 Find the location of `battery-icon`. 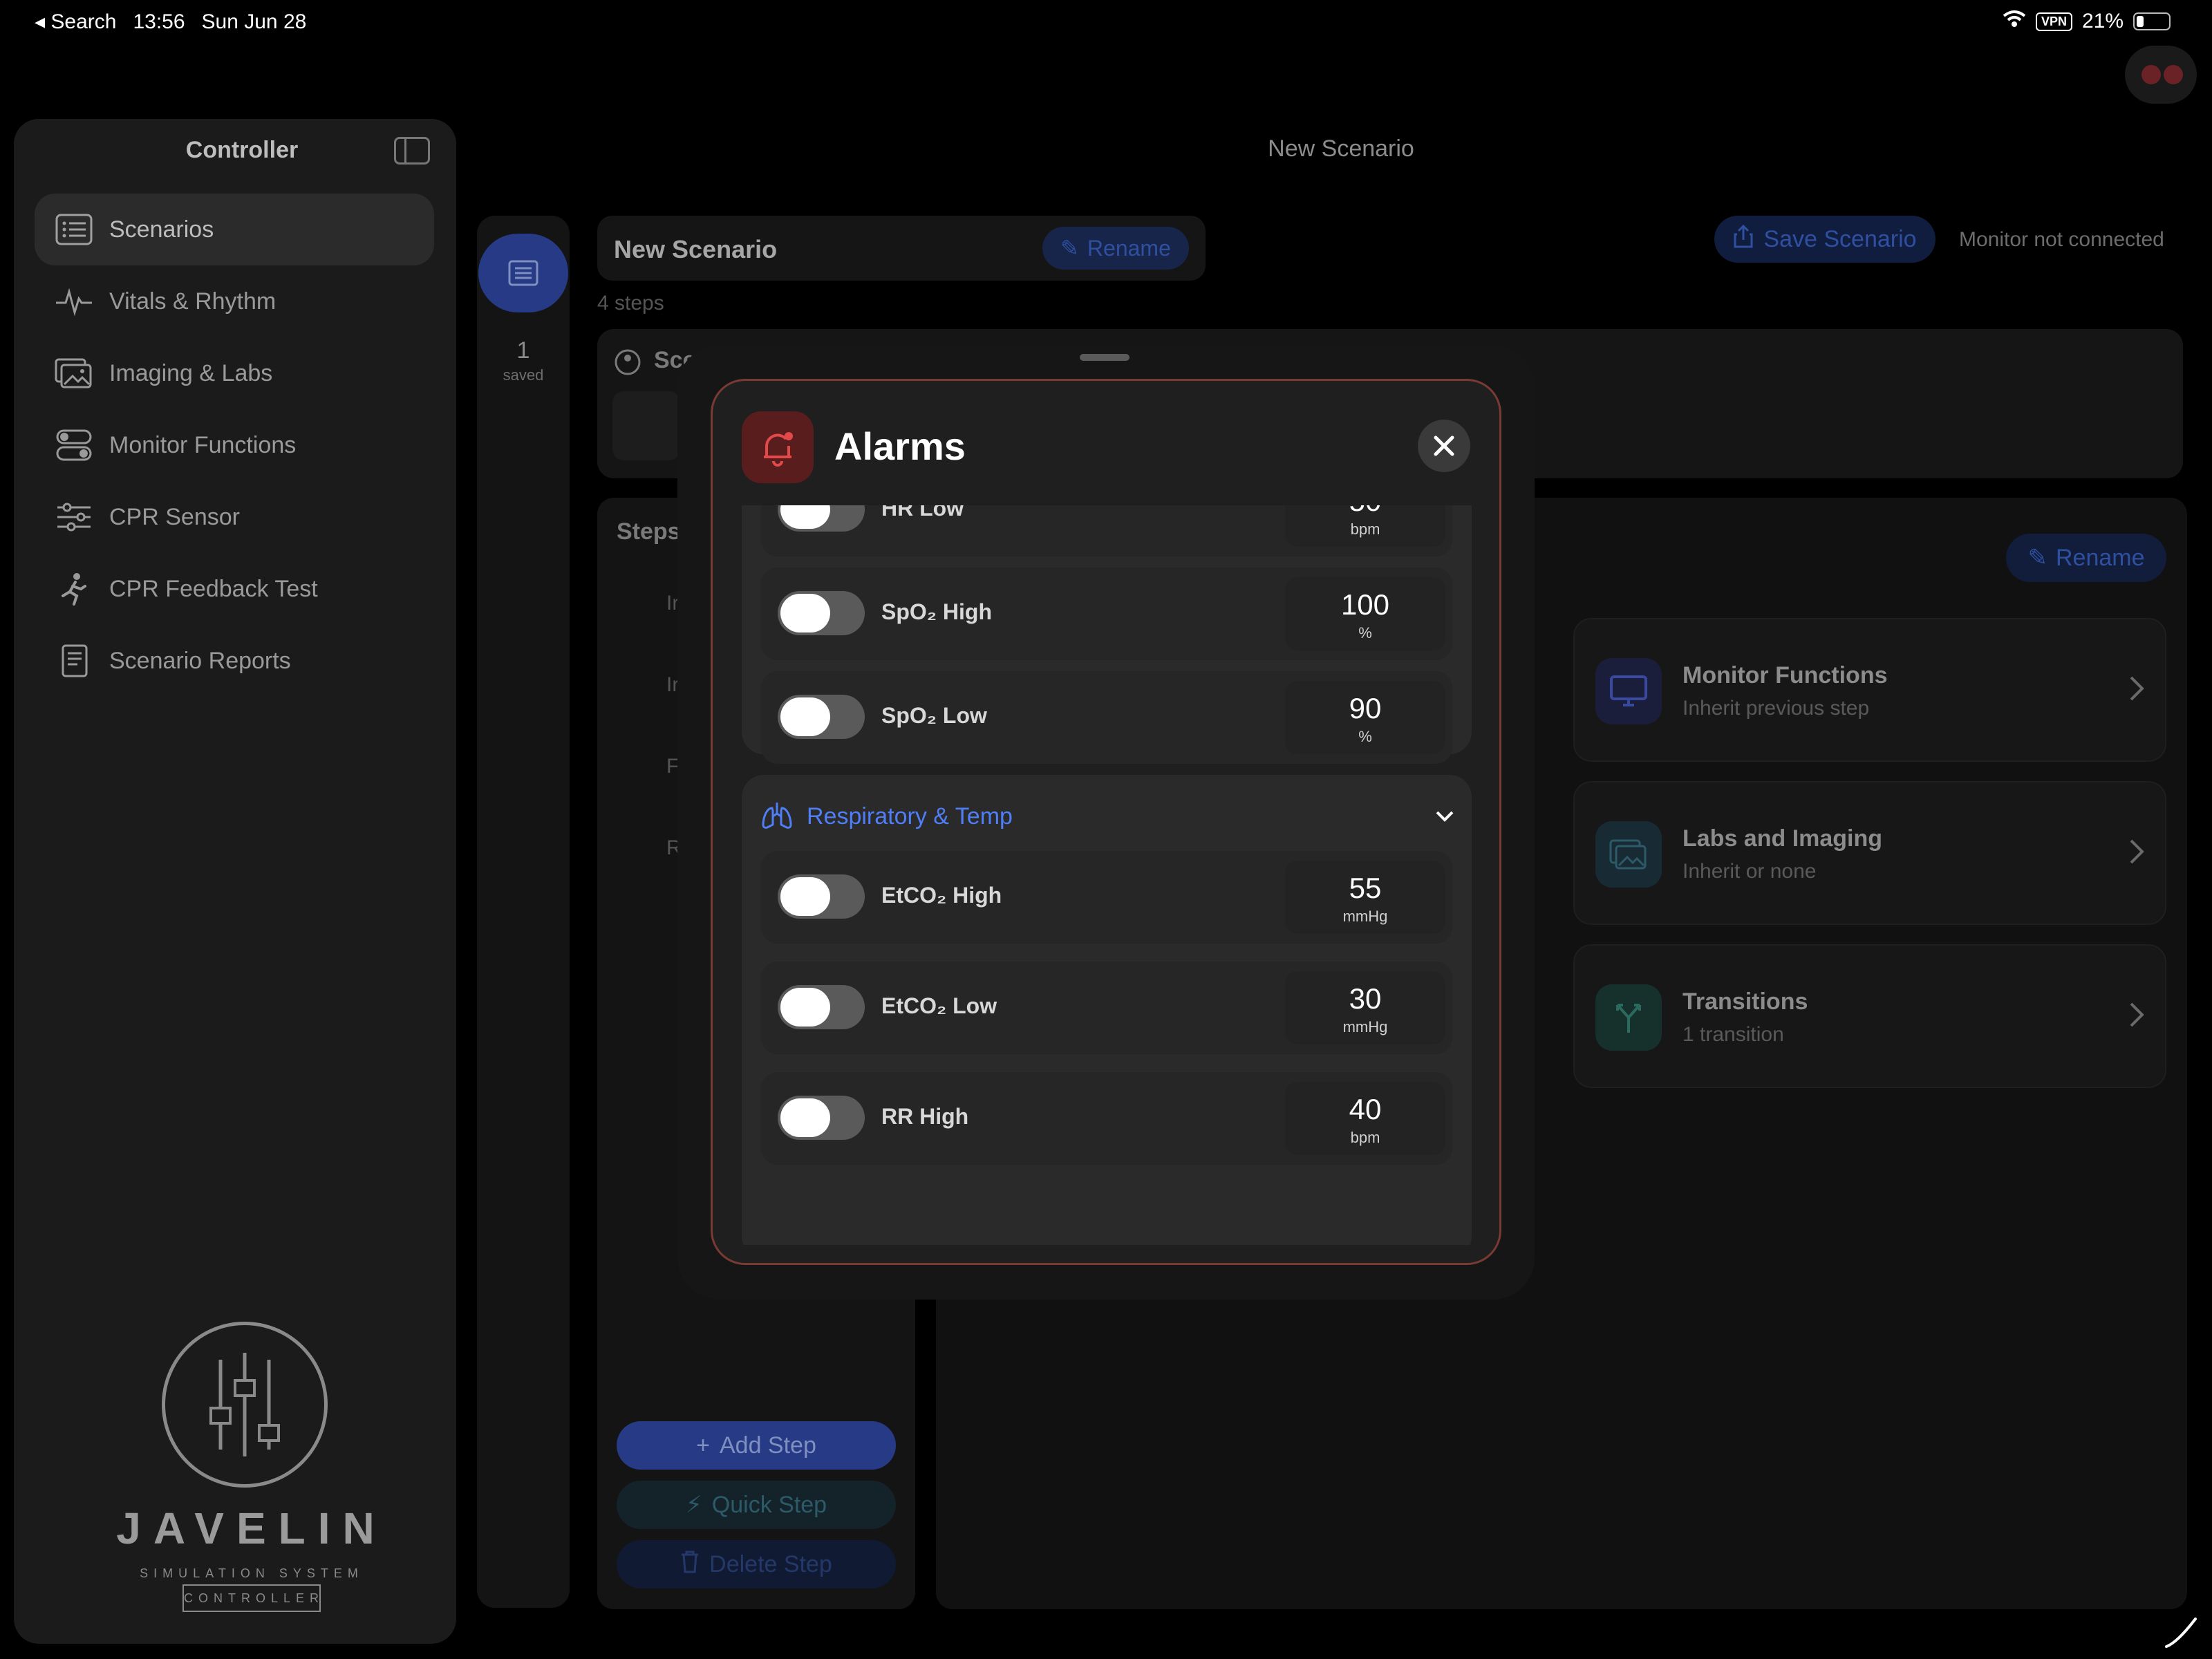

battery-icon is located at coordinates (2152, 21).